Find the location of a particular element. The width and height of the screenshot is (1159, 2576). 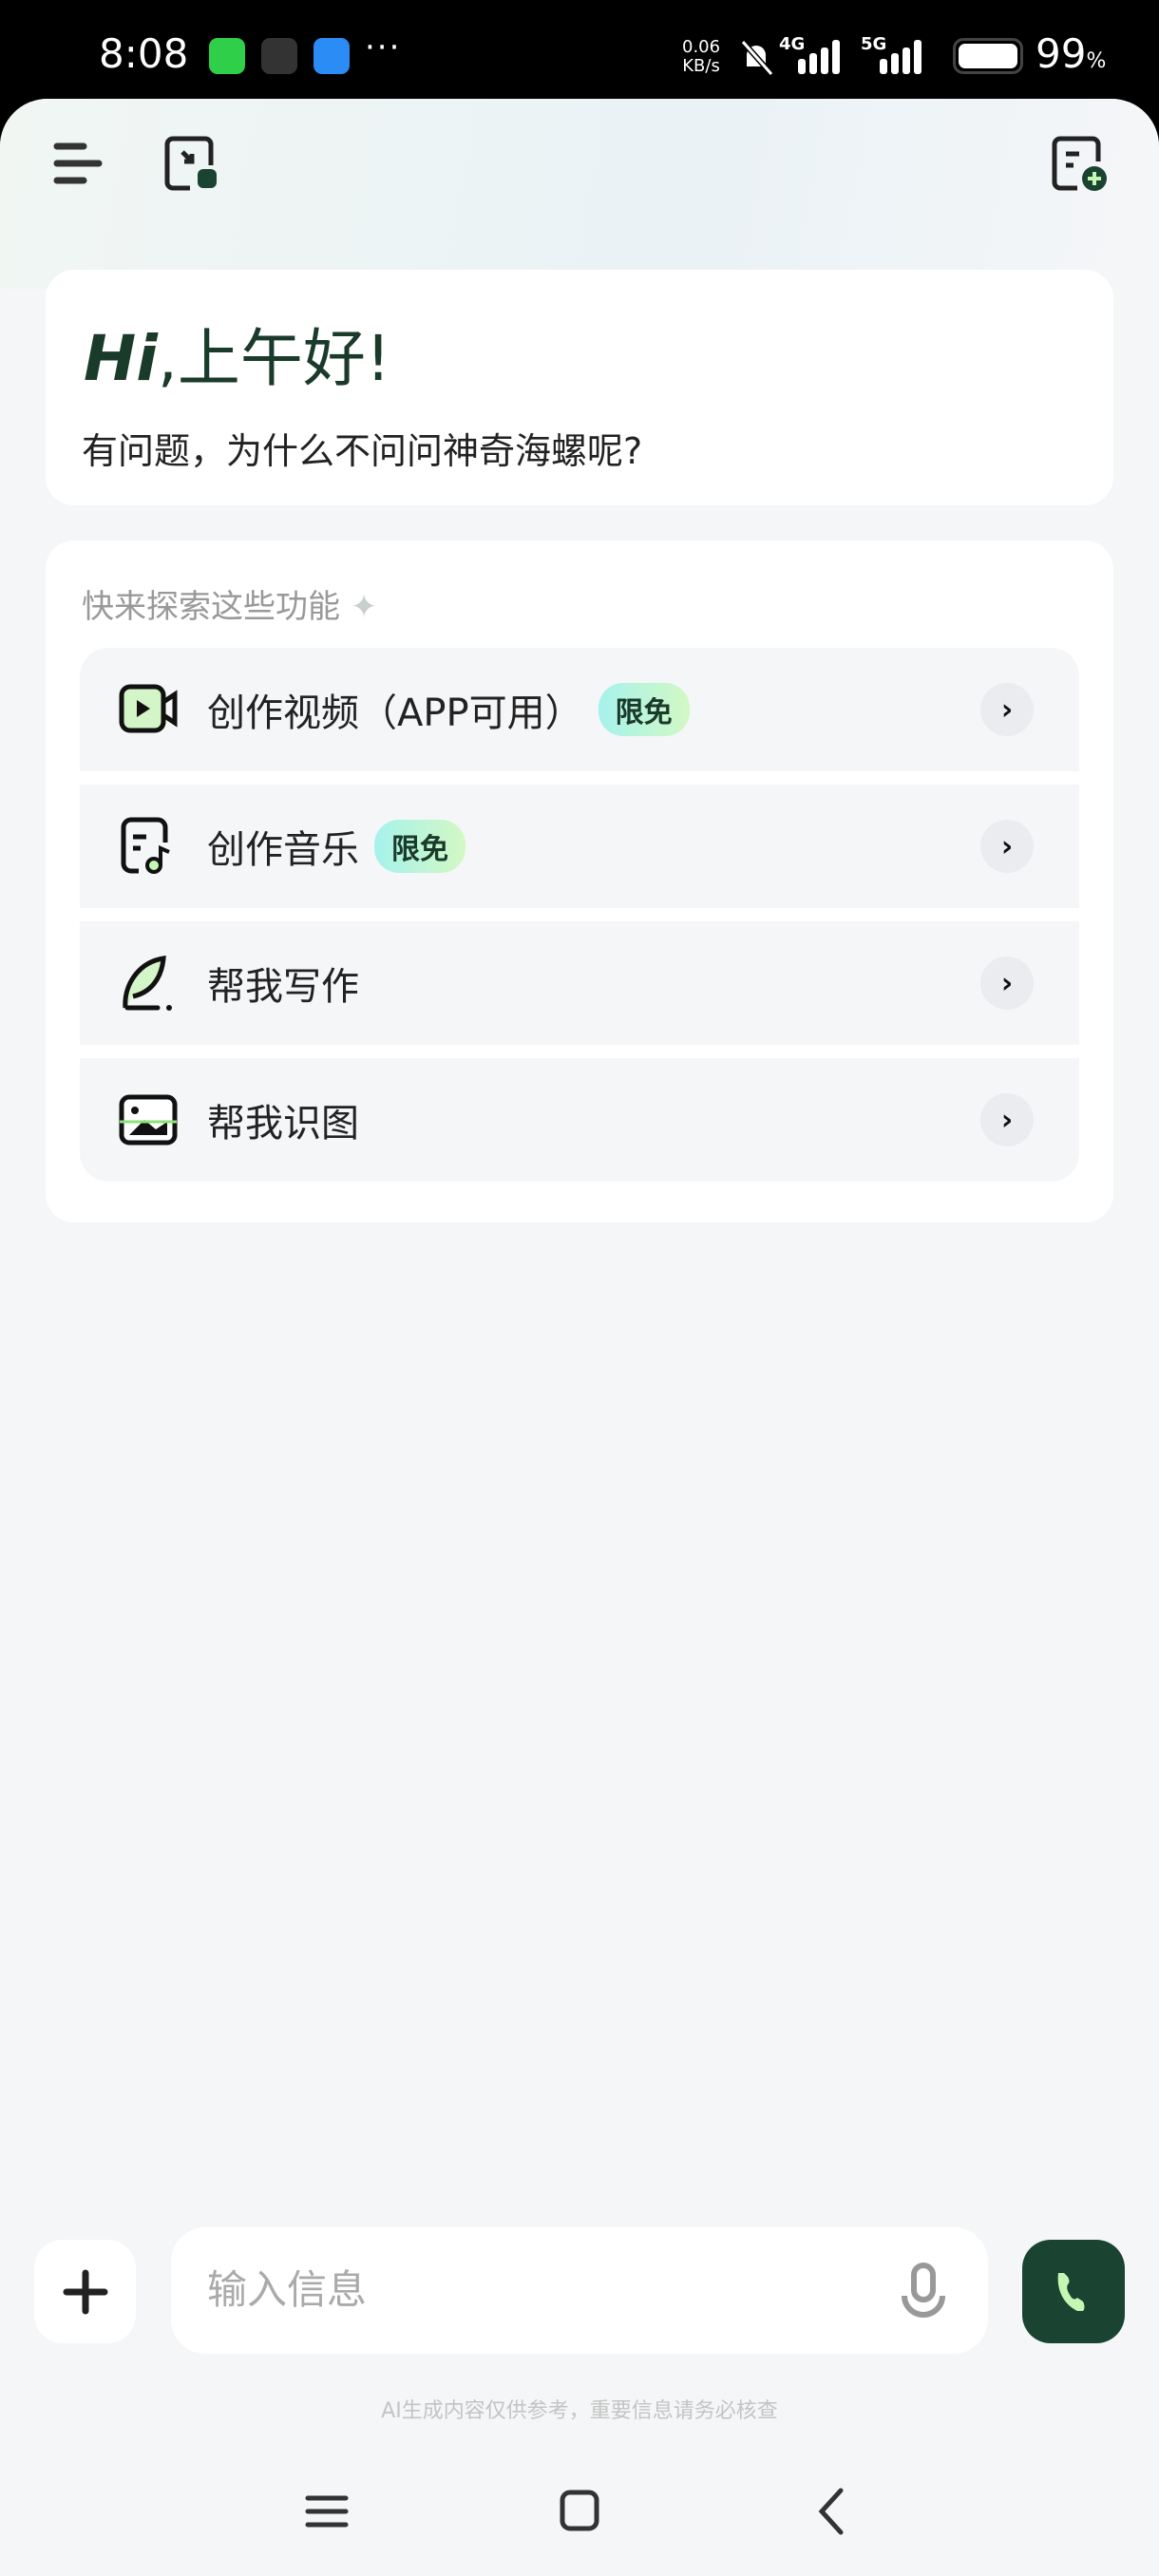

battery-level: 99% is located at coordinates (1071, 53).